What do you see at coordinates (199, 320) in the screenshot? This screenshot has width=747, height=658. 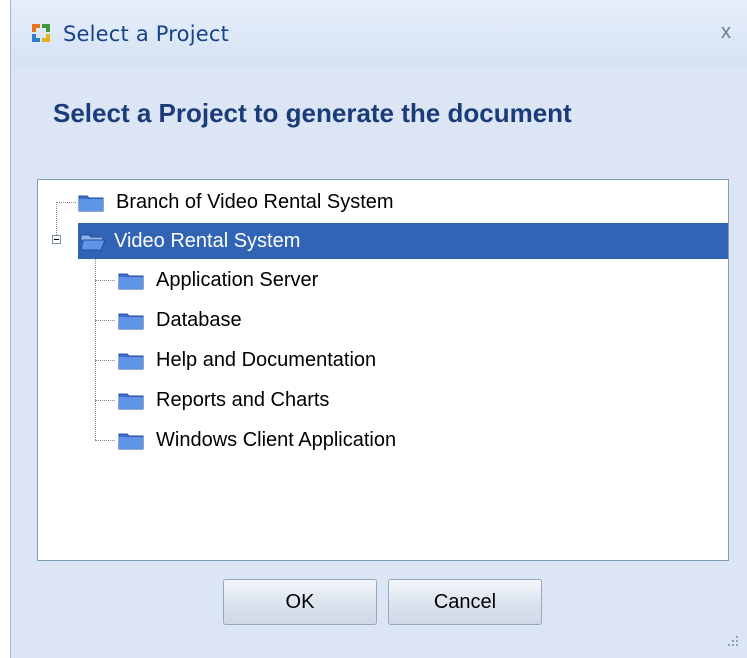 I see `tree-node-label: Database` at bounding box center [199, 320].